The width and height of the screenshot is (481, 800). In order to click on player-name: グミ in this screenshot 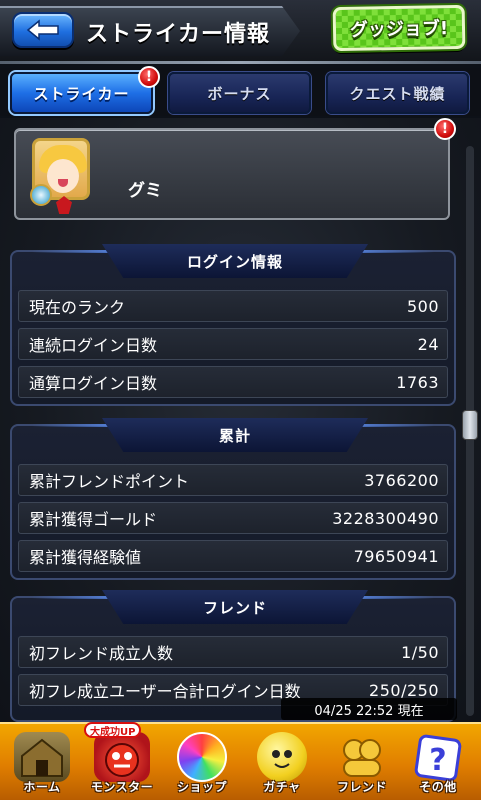, I will do `click(145, 191)`.